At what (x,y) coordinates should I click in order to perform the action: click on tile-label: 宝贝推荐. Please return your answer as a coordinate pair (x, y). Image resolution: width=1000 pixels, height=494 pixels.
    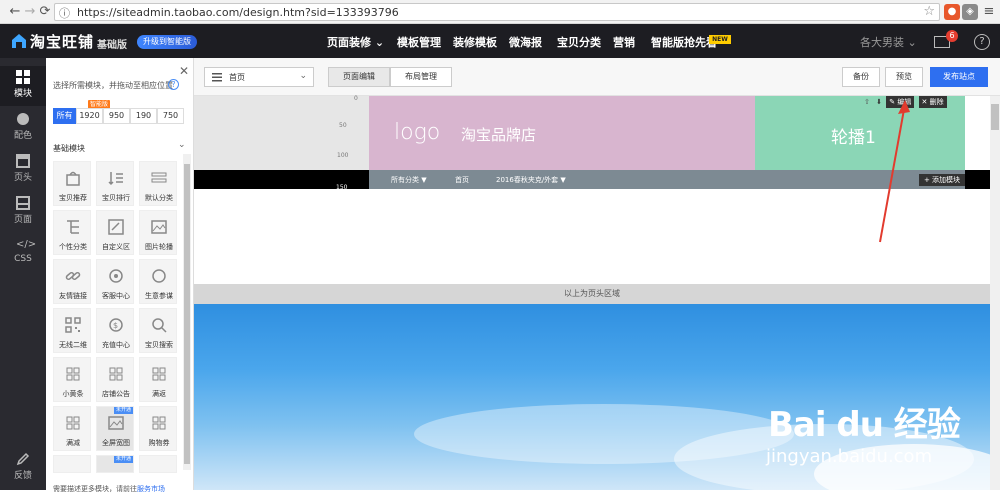
    Looking at the image, I should click on (73, 198).